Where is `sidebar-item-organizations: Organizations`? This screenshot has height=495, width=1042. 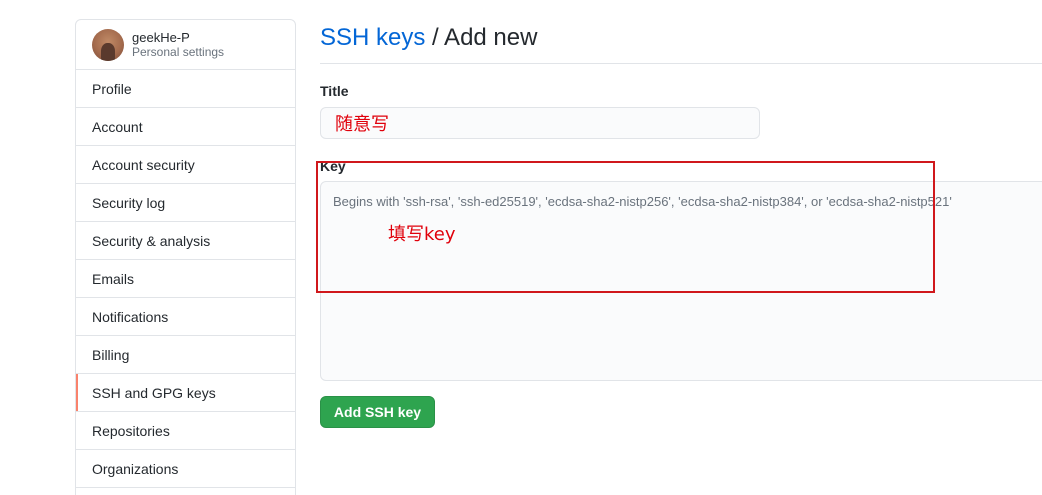 sidebar-item-organizations: Organizations is located at coordinates (185, 469).